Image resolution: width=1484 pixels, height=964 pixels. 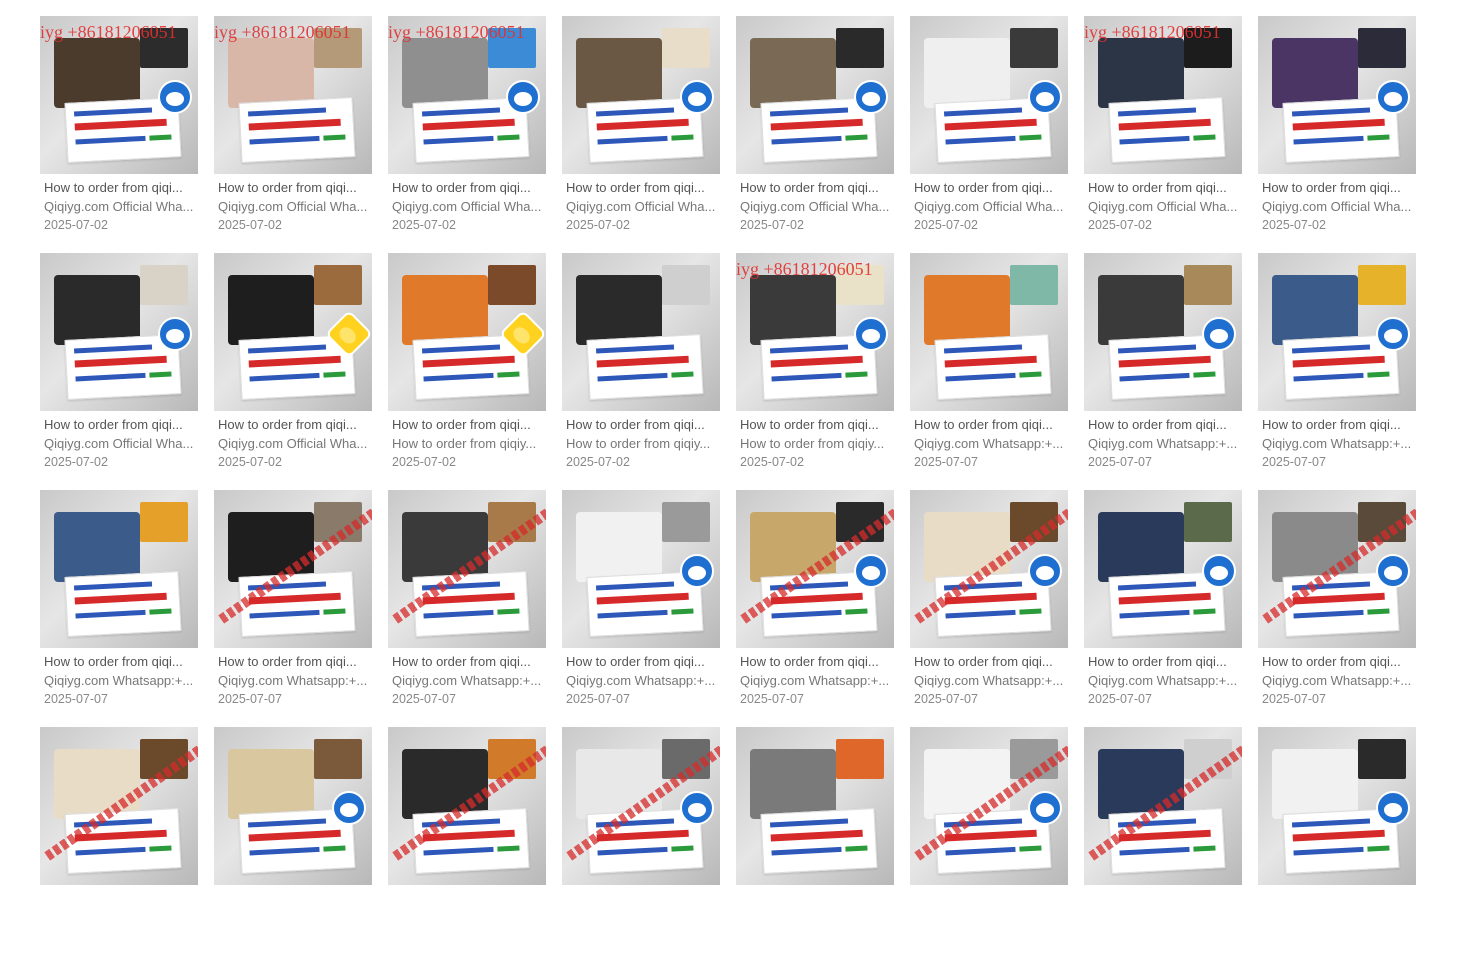 What do you see at coordinates (1045, 97) in the screenshot?
I see `mascot-sticker-icon` at bounding box center [1045, 97].